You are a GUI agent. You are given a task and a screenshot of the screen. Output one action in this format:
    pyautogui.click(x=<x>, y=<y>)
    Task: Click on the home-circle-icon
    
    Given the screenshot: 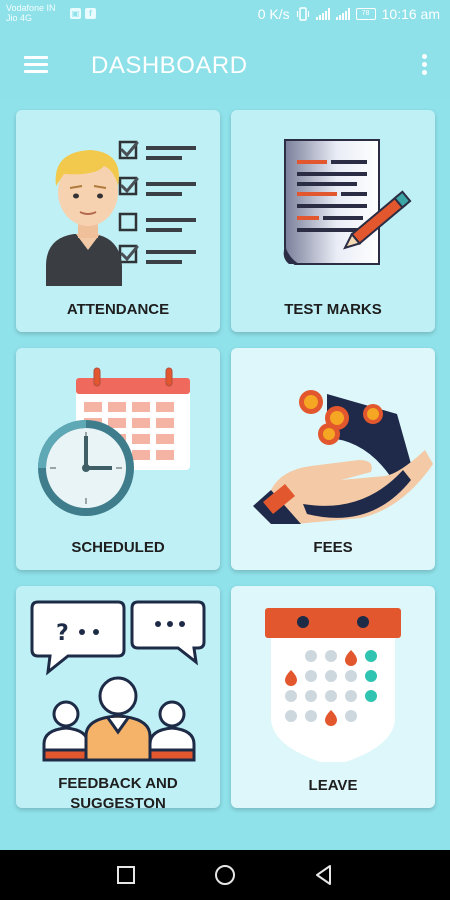 What is the action you would take?
    pyautogui.click(x=225, y=875)
    